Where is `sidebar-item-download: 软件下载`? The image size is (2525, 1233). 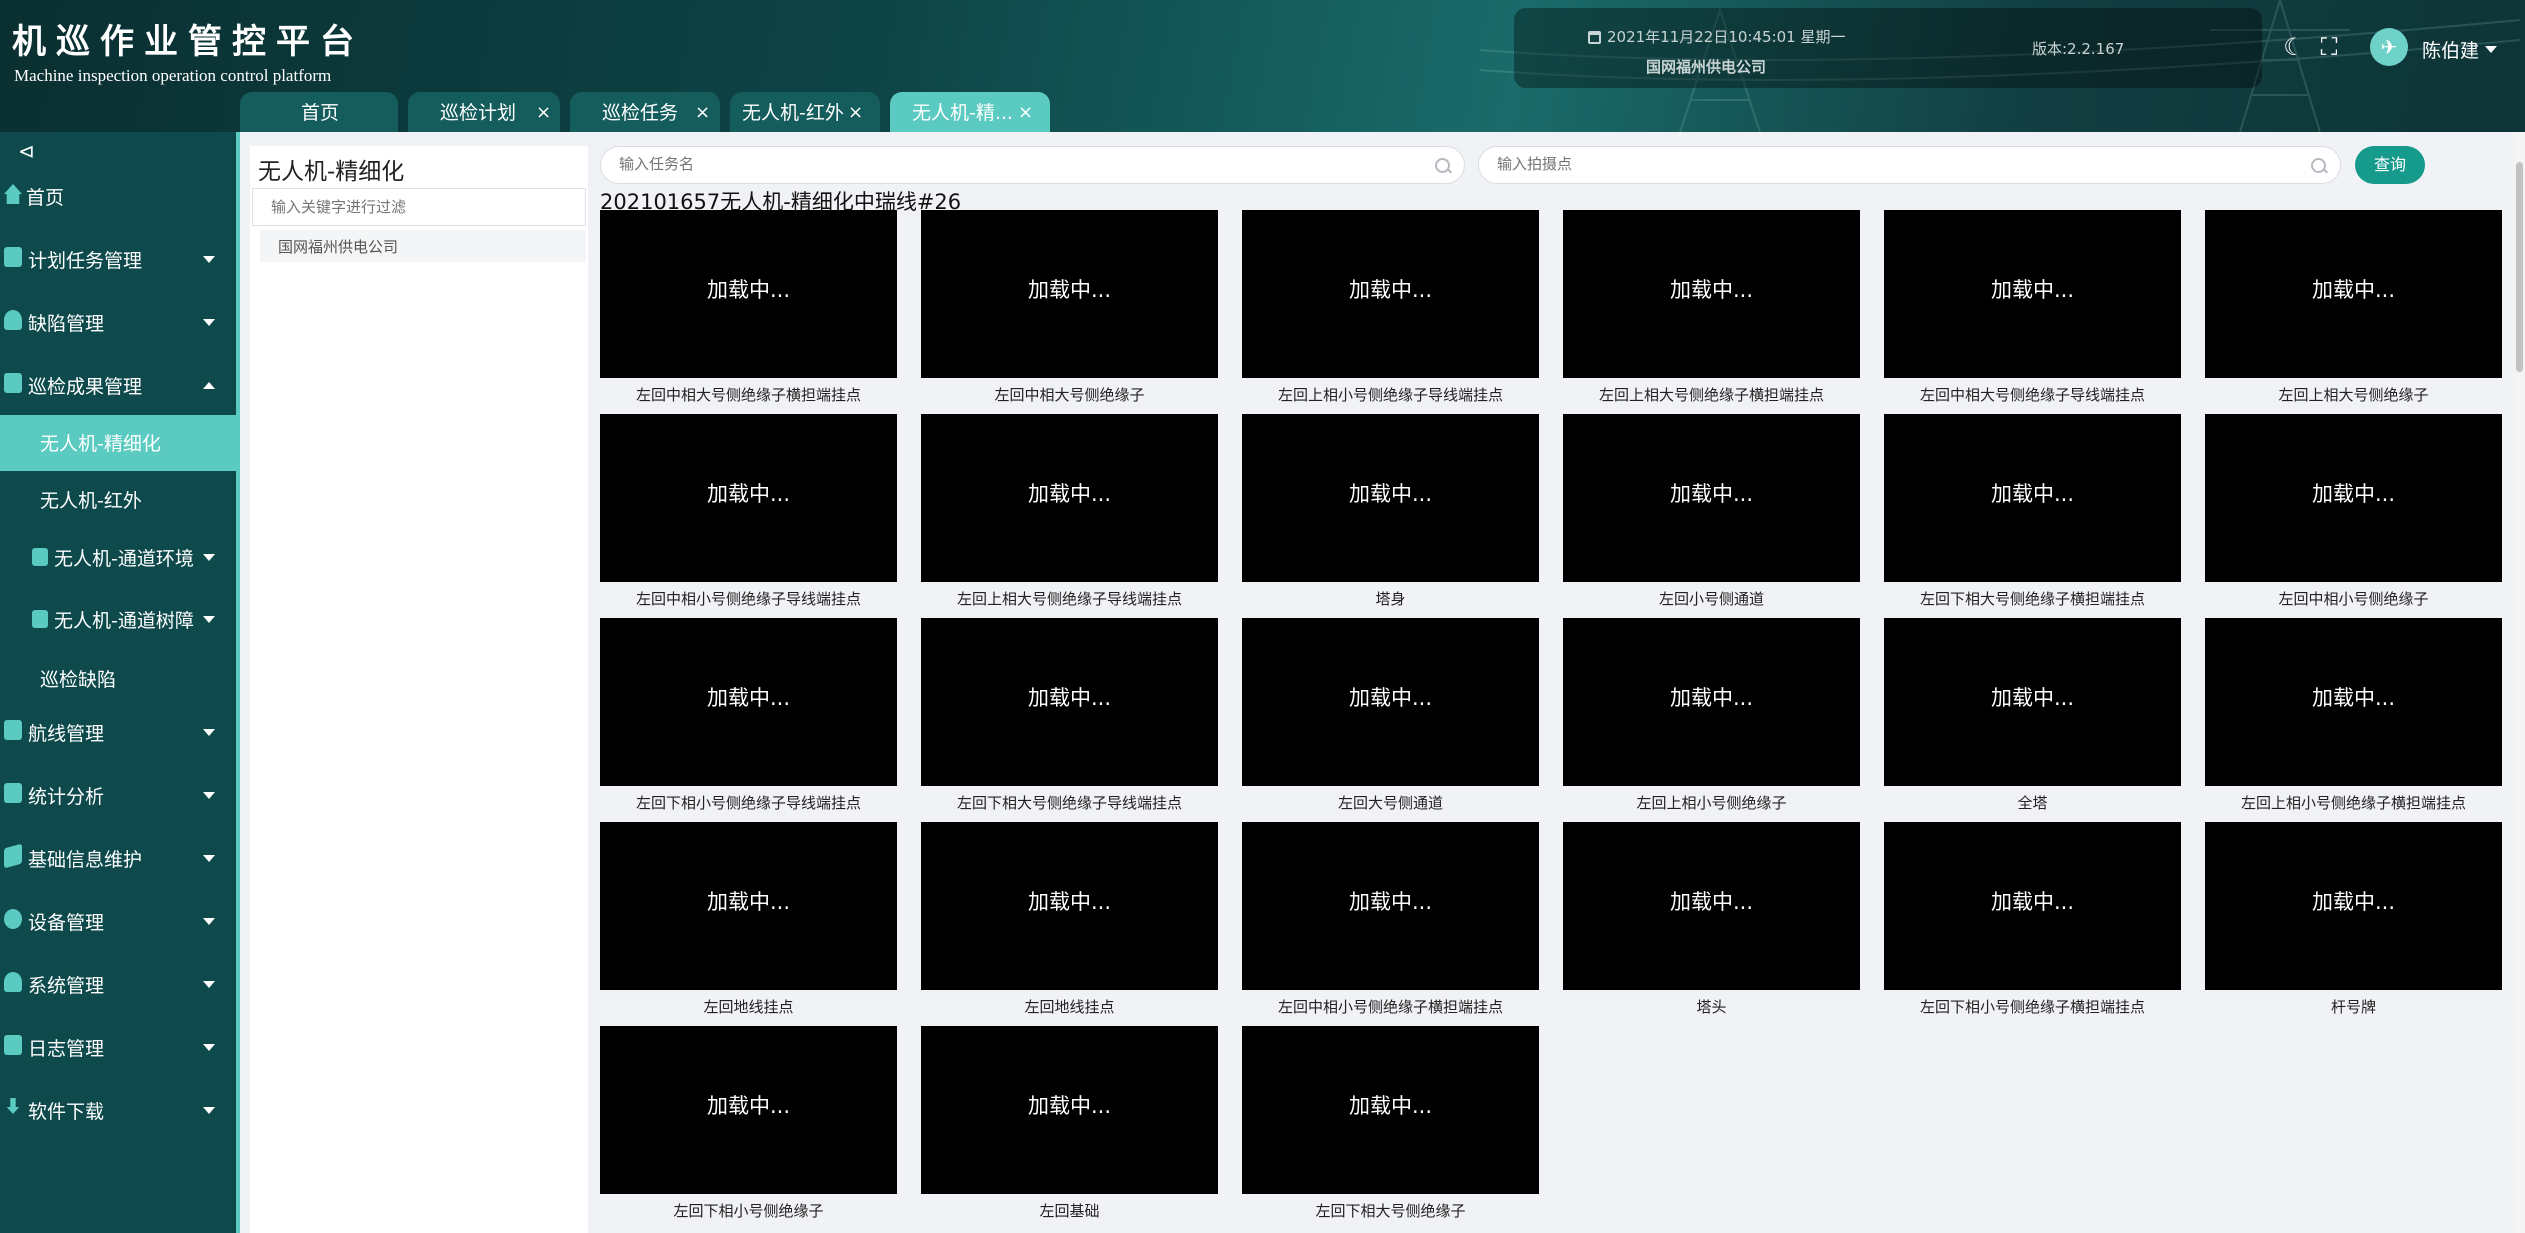
sidebar-item-download: 软件下载 is located at coordinates (118, 1110).